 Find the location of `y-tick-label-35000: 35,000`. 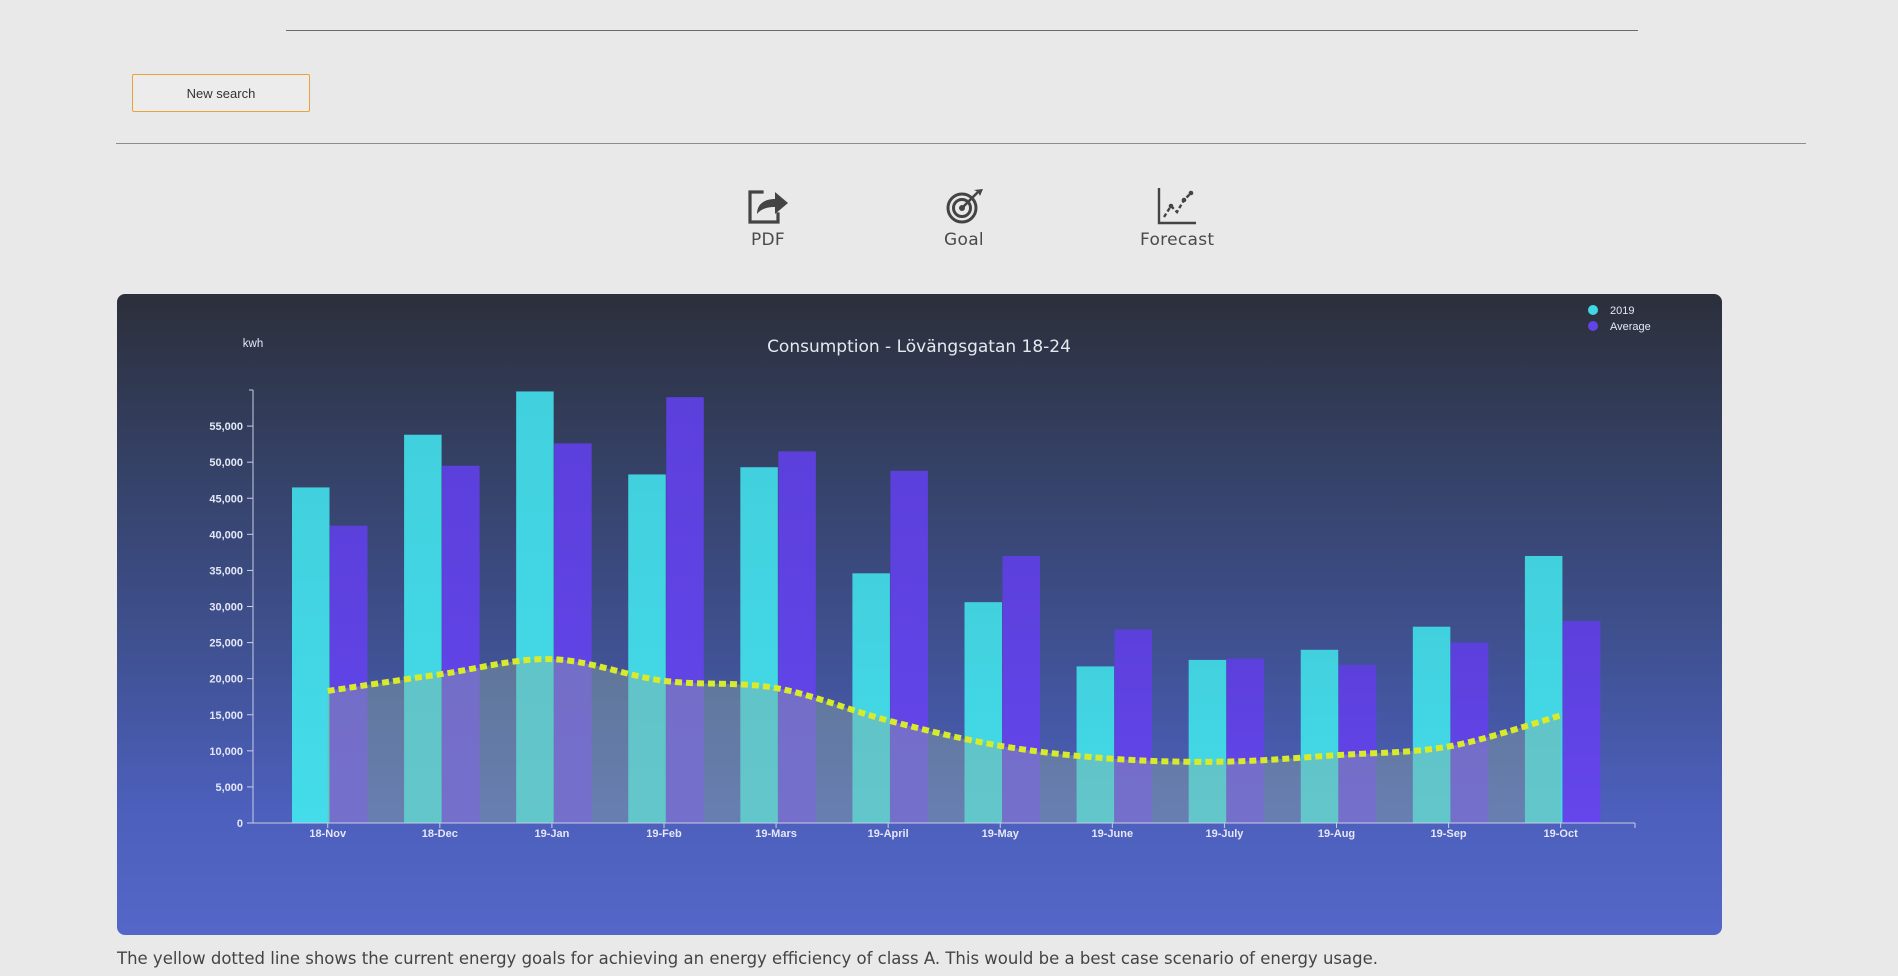

y-tick-label-35000: 35,000 is located at coordinates (226, 571).